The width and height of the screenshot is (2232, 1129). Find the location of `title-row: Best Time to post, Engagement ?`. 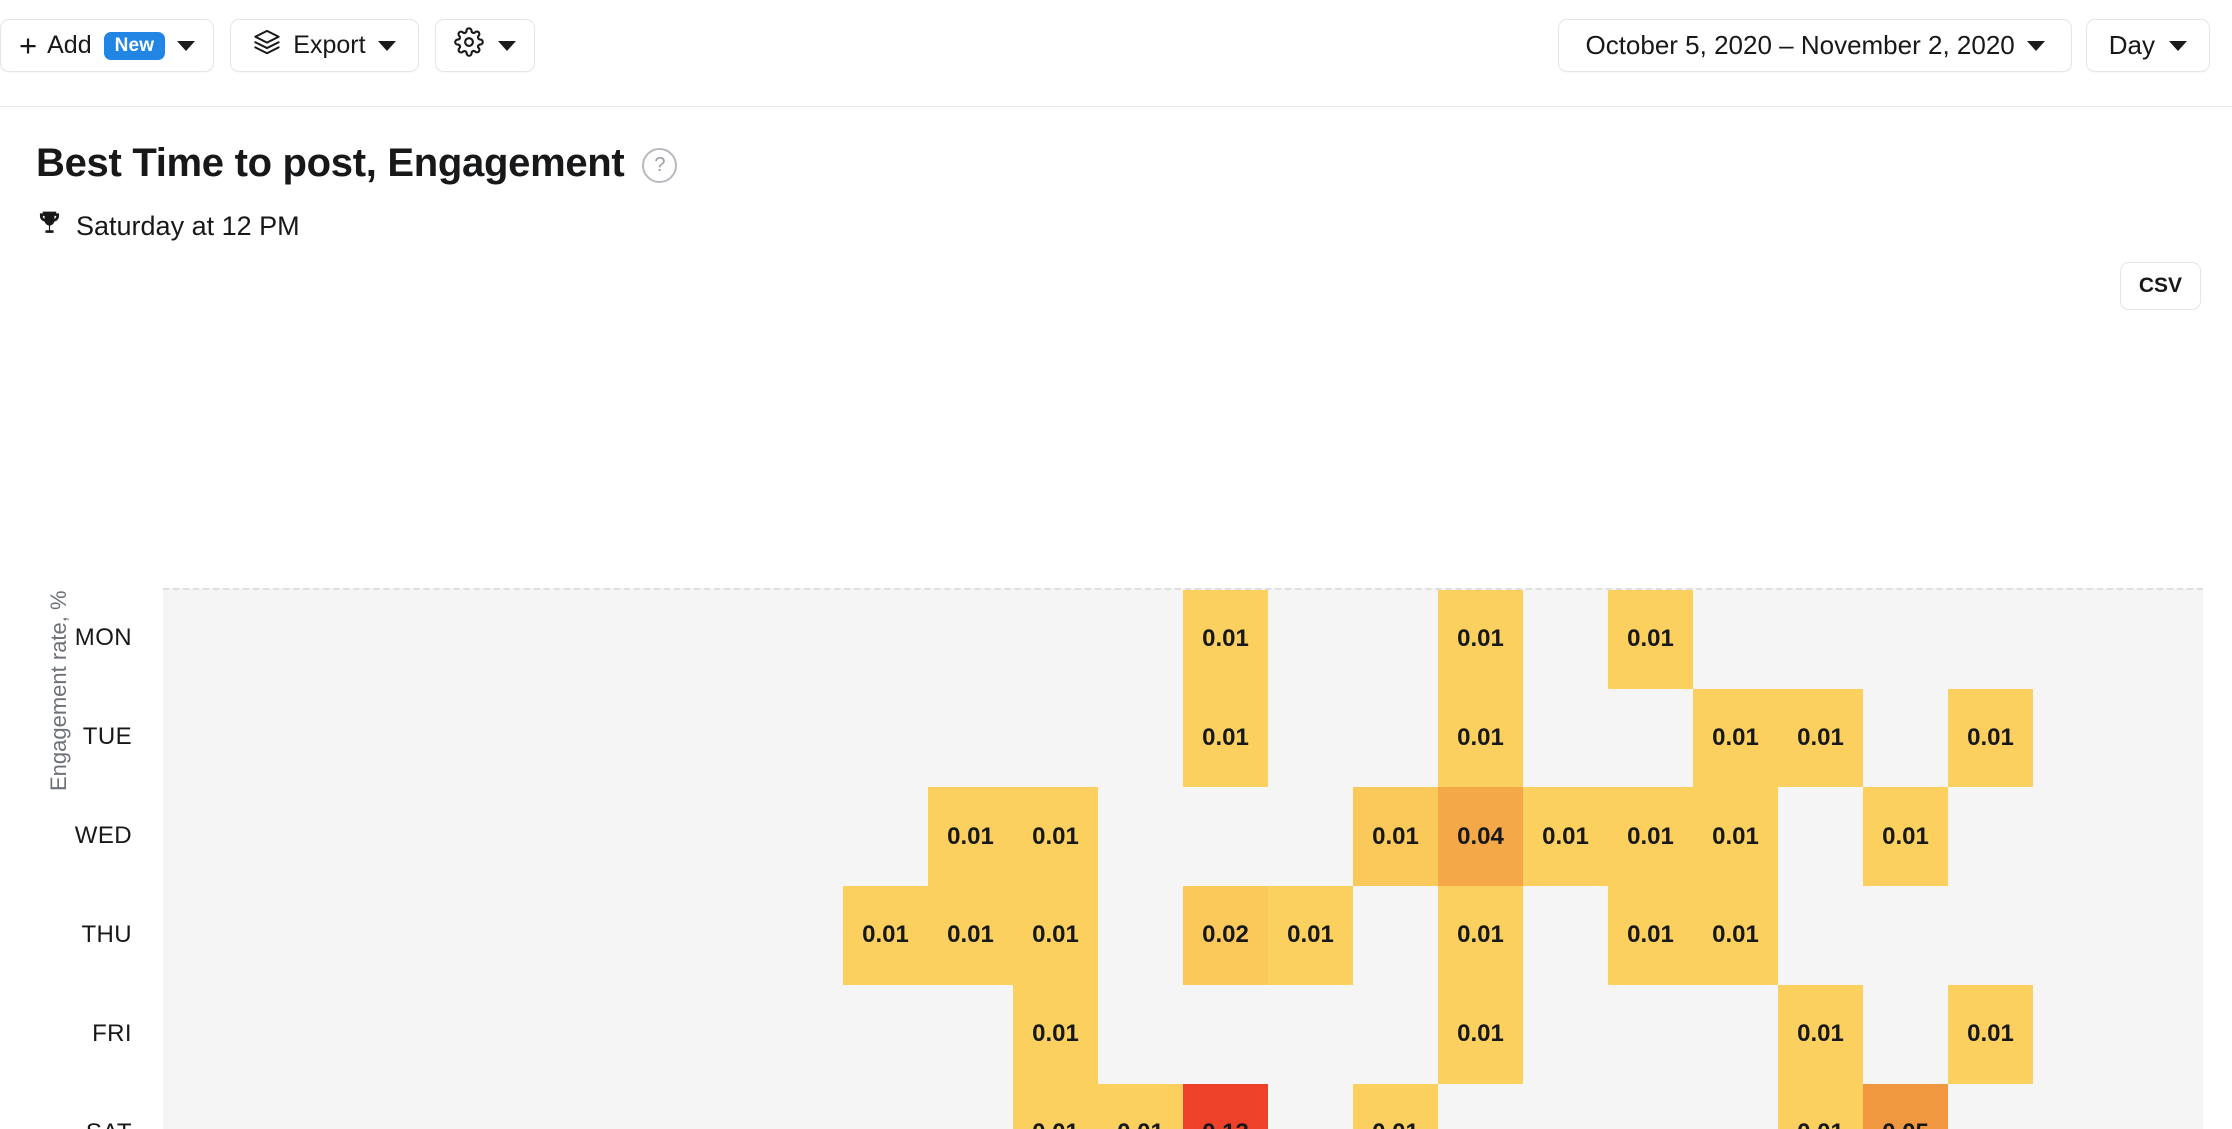

title-row: Best Time to post, Engagement ? is located at coordinates (1134, 163).